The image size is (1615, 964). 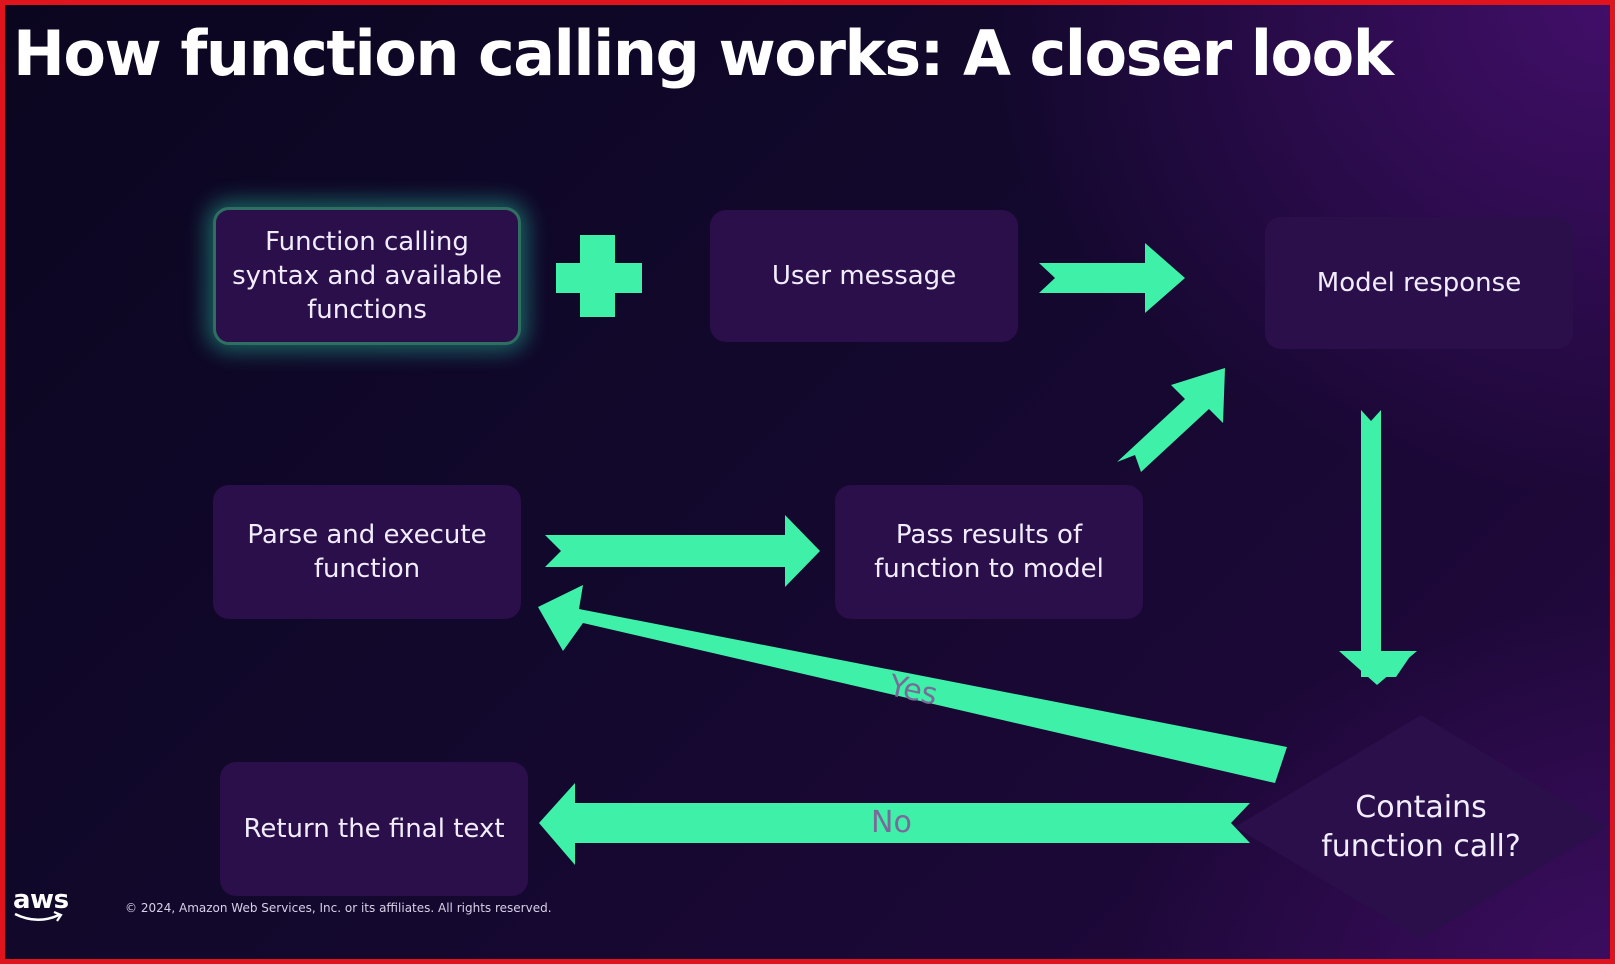 I want to click on node-model-response: Model response, so click(x=1419, y=283).